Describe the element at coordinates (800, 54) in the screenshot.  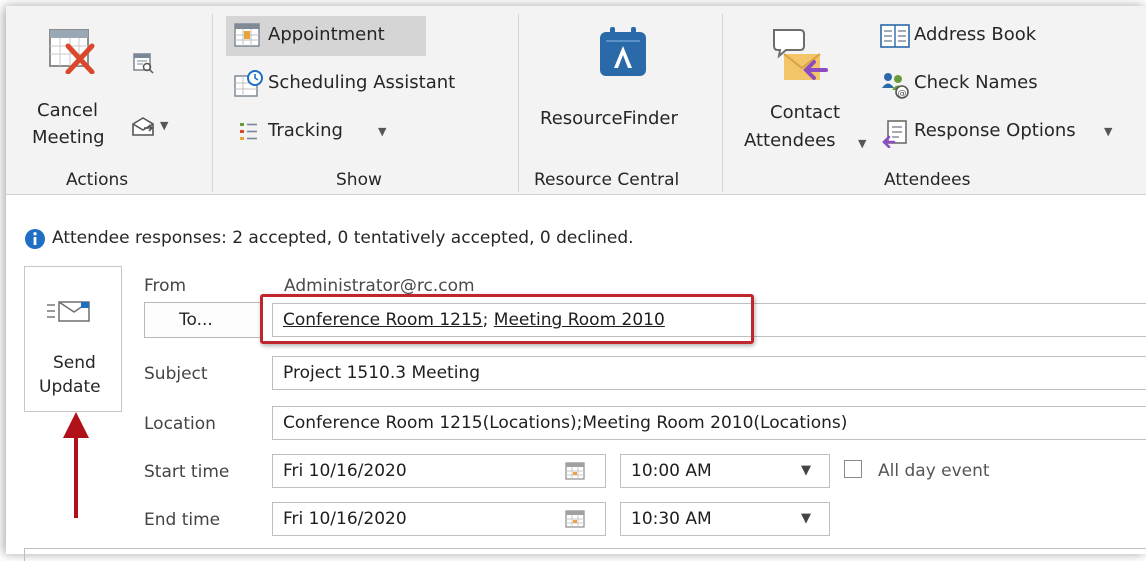
I see `contact-attendees-icon` at that location.